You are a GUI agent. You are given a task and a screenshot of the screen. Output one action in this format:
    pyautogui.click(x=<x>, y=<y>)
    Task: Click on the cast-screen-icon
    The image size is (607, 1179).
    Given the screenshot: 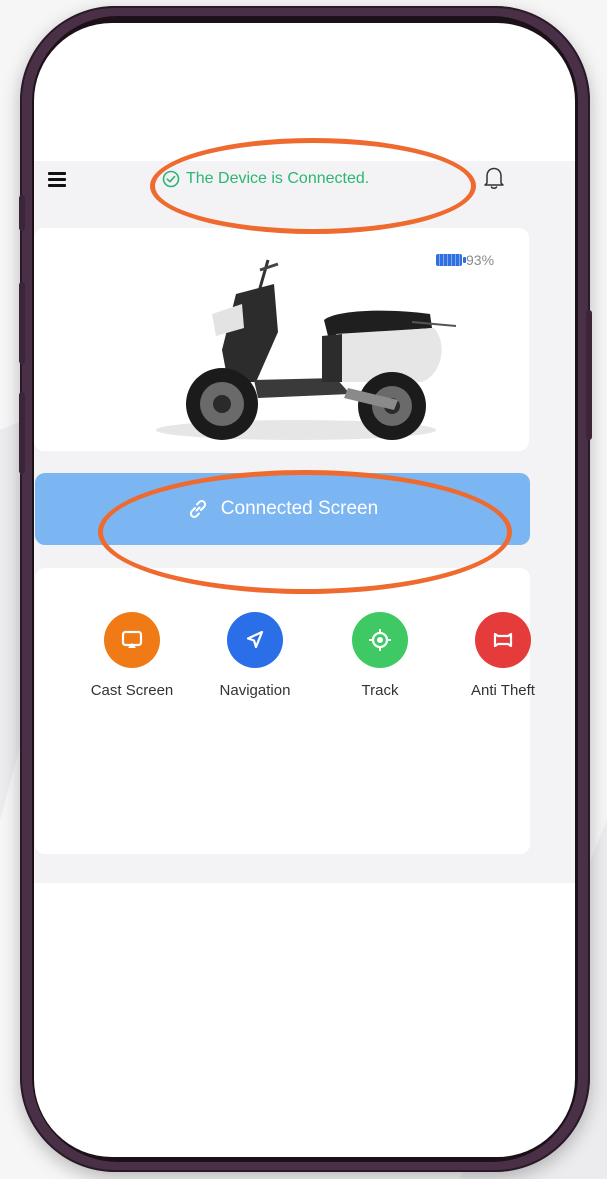 What is the action you would take?
    pyautogui.click(x=132, y=640)
    